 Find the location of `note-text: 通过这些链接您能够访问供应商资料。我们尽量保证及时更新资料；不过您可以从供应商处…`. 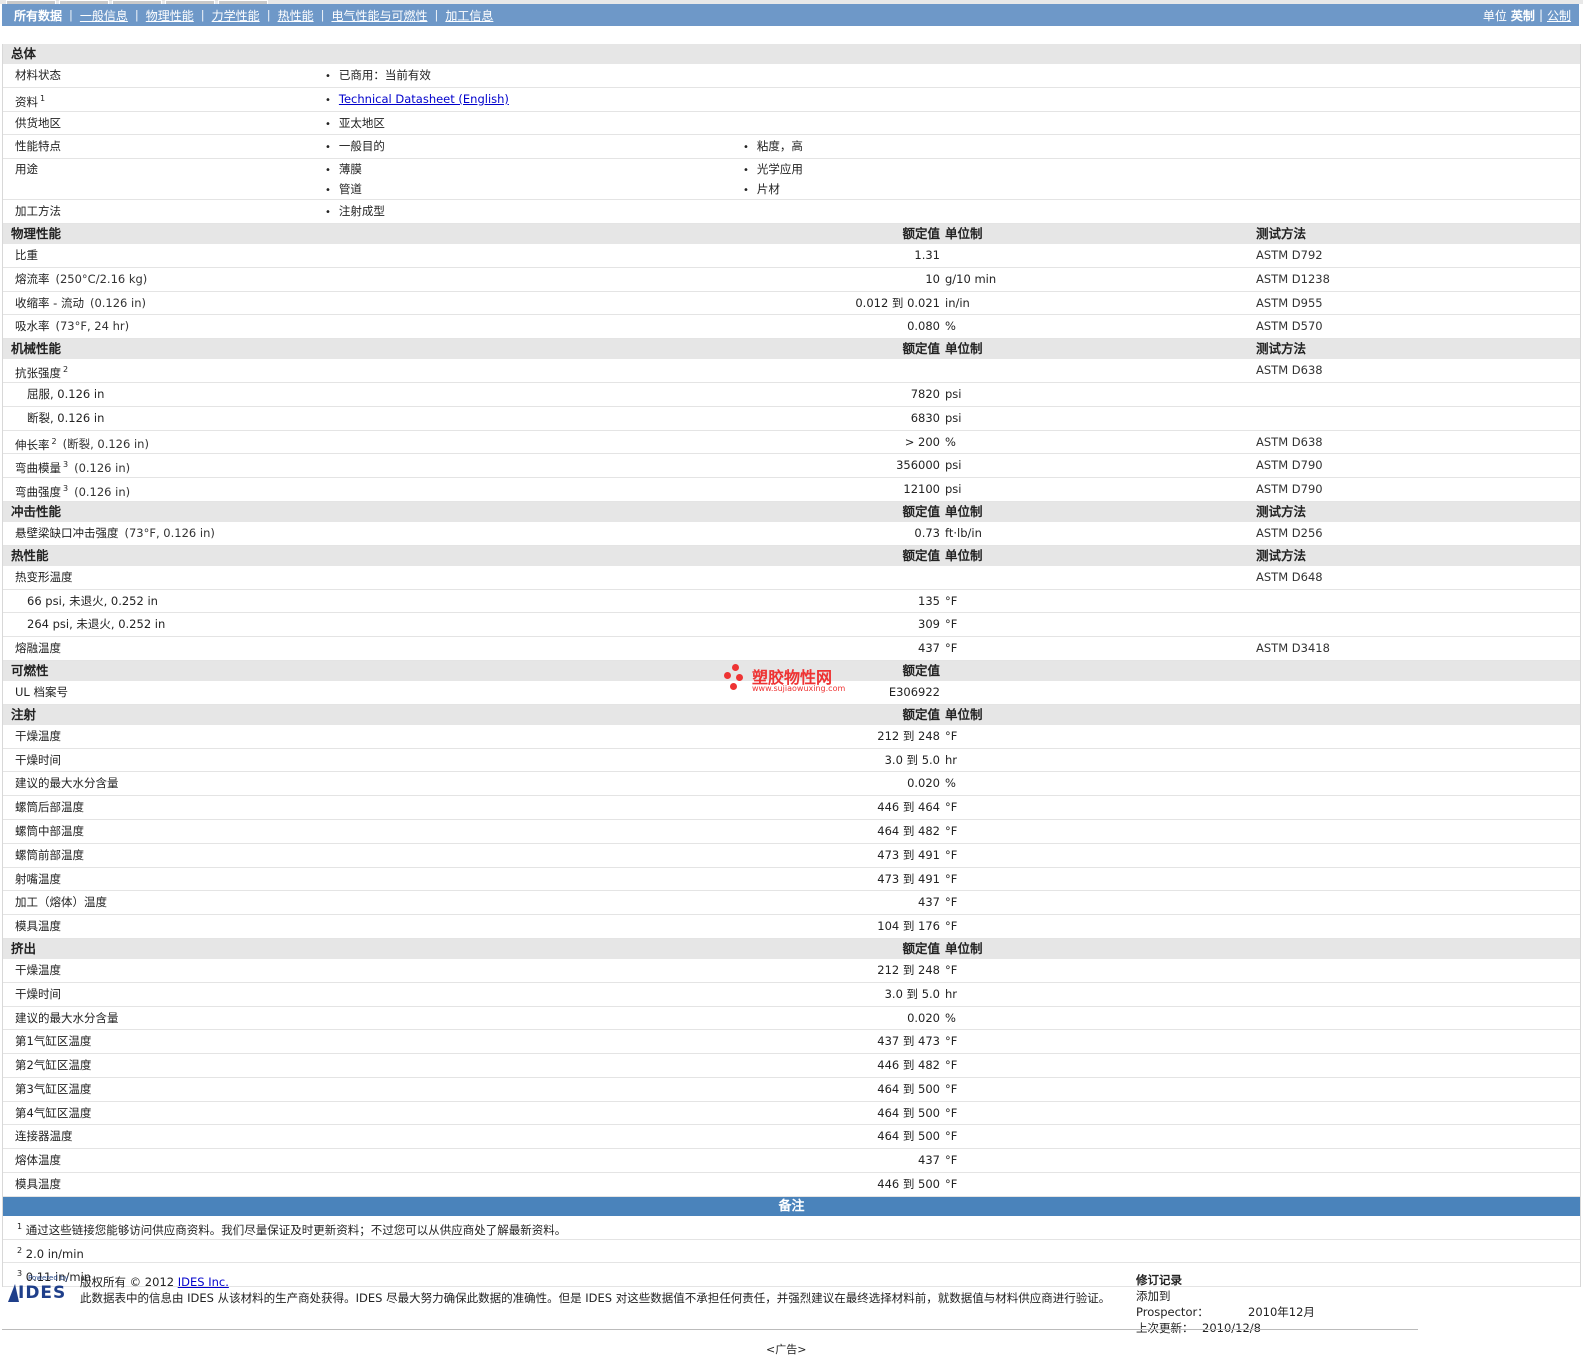

note-text: 通过这些链接您能够访问供应商资料。我们尽量保证及时更新资料；不过您可以从供应商处… is located at coordinates (296, 1229).